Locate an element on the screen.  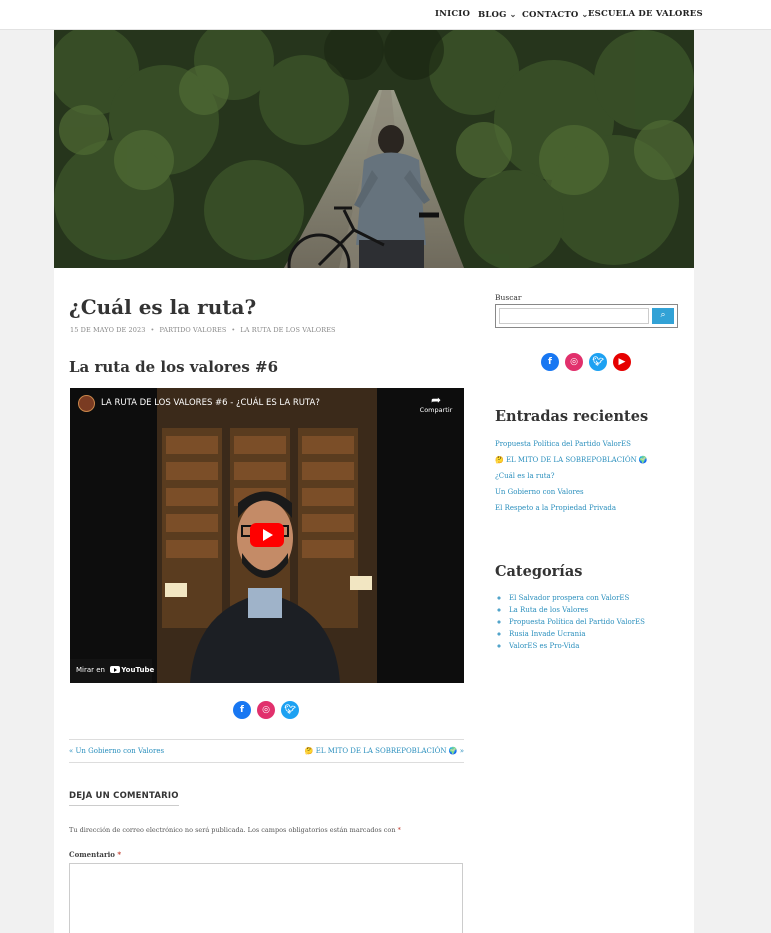
post-subtitle: La ruta de los valores #6 is located at coordinates (174, 367).